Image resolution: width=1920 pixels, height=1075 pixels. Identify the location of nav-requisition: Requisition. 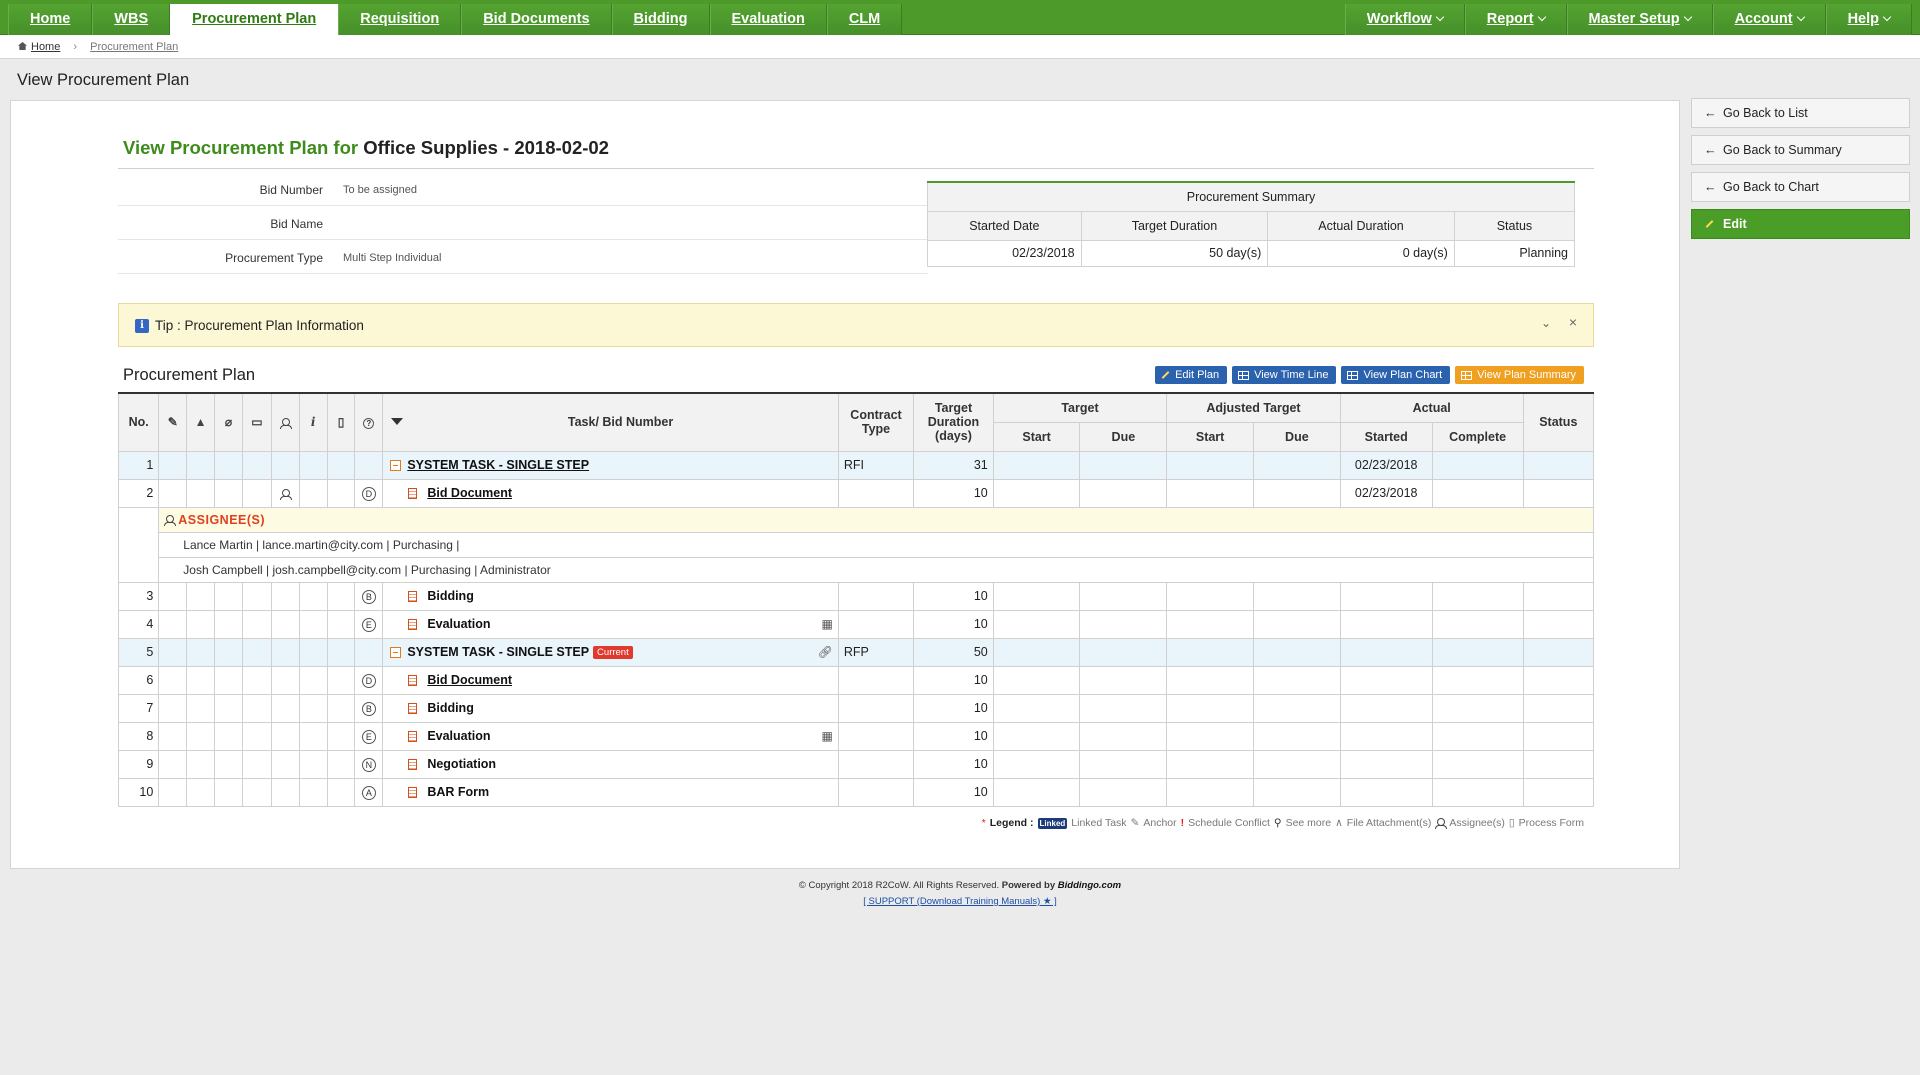
(400, 19).